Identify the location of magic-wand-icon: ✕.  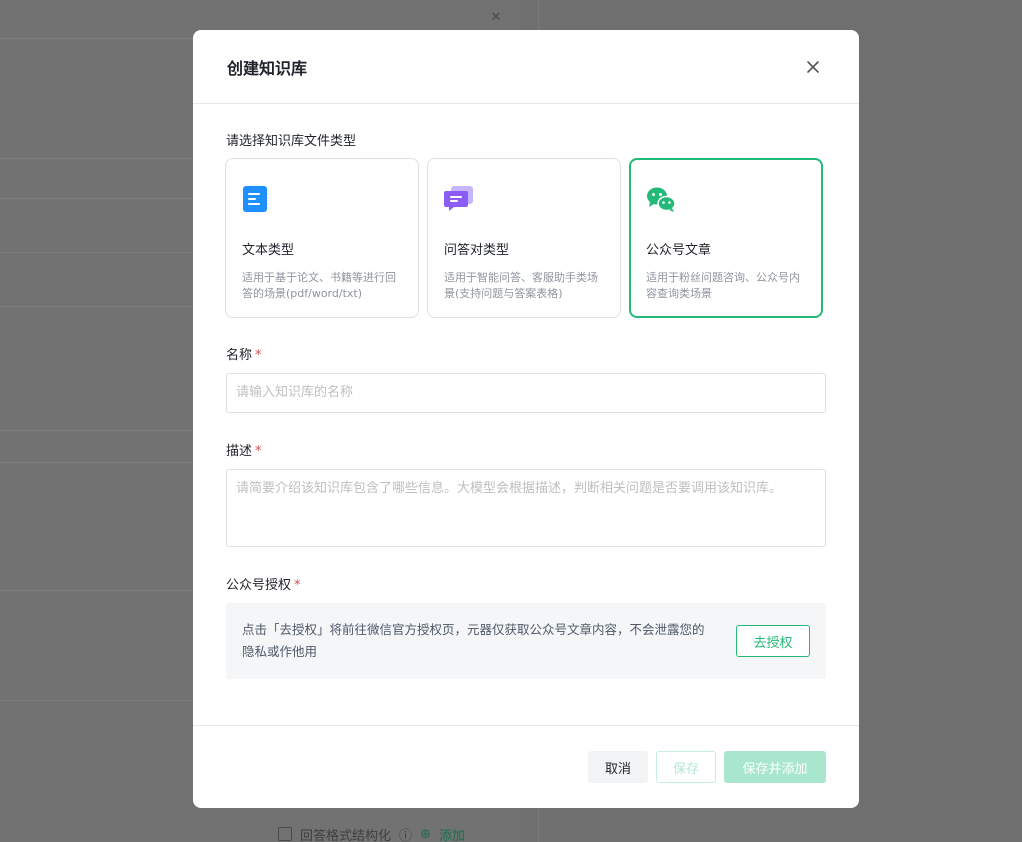
(496, 17).